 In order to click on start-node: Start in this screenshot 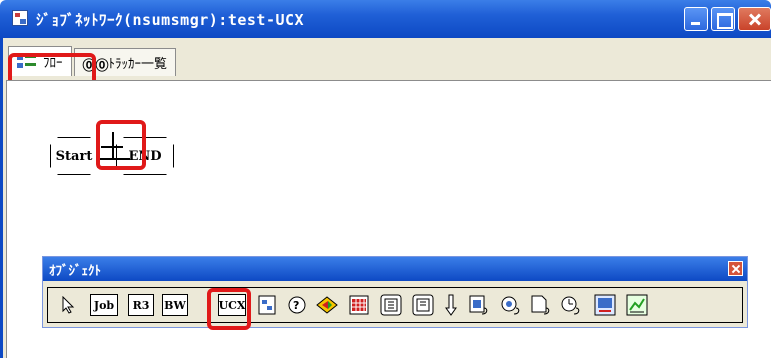, I will do `click(74, 156)`.